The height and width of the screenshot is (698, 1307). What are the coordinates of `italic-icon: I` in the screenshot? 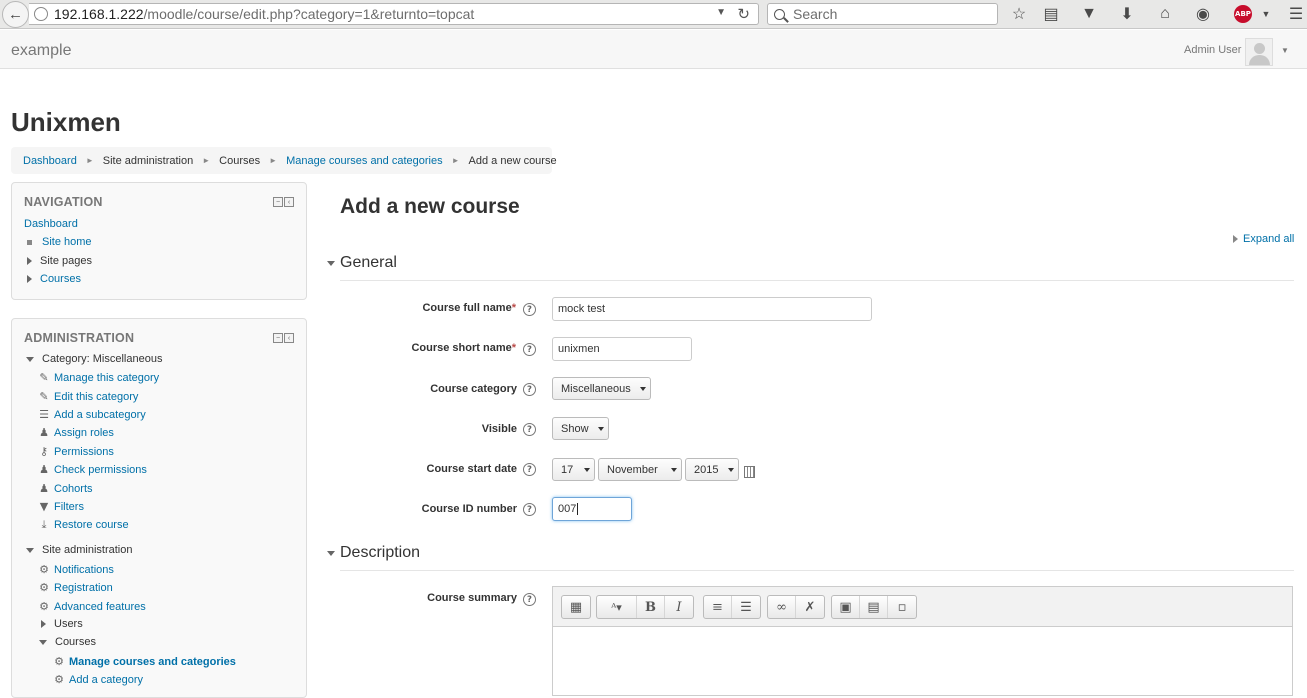 It's located at (679, 607).